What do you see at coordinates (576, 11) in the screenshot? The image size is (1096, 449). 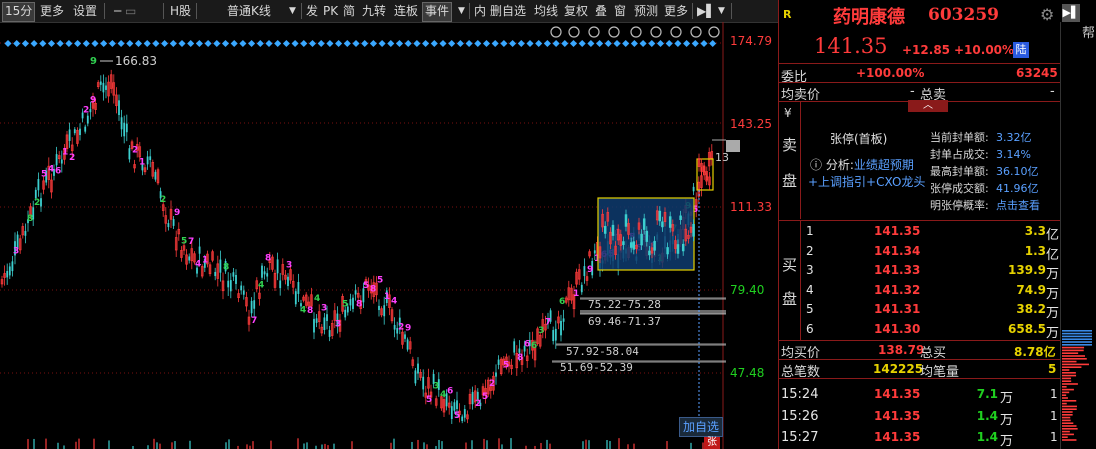 I see `price-adjust-button: 复权` at bounding box center [576, 11].